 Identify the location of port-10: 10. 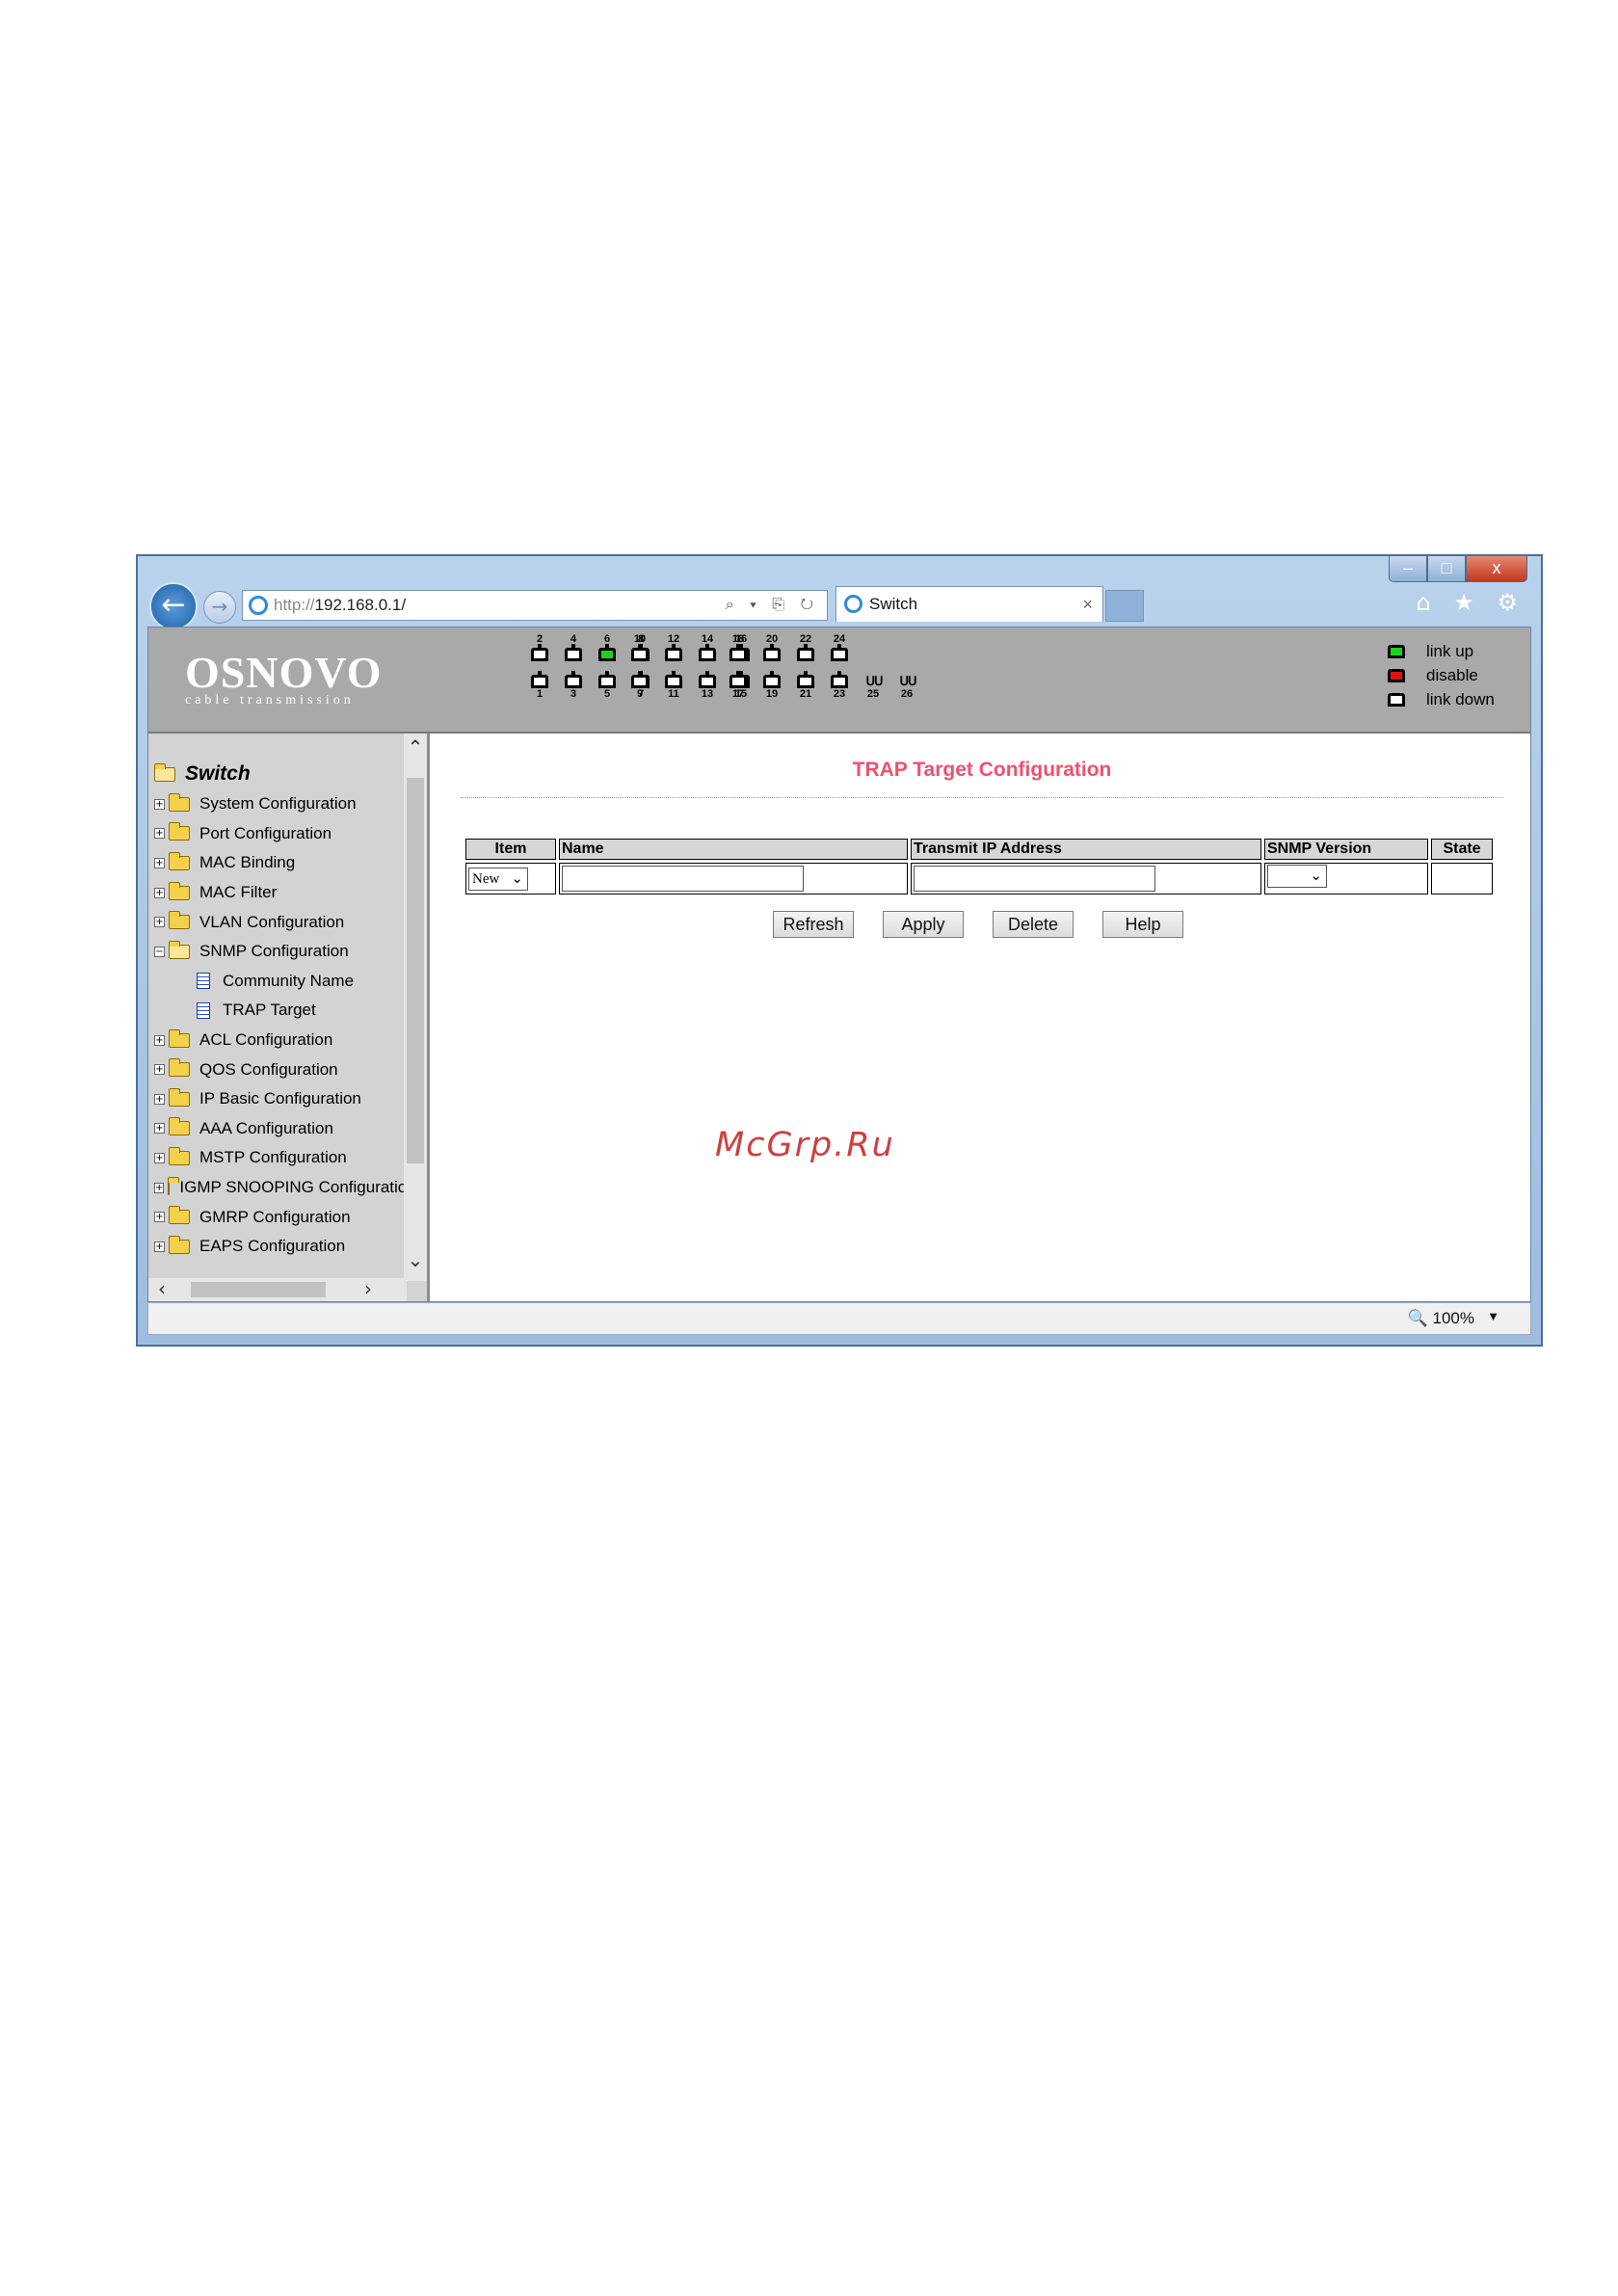
(639, 647).